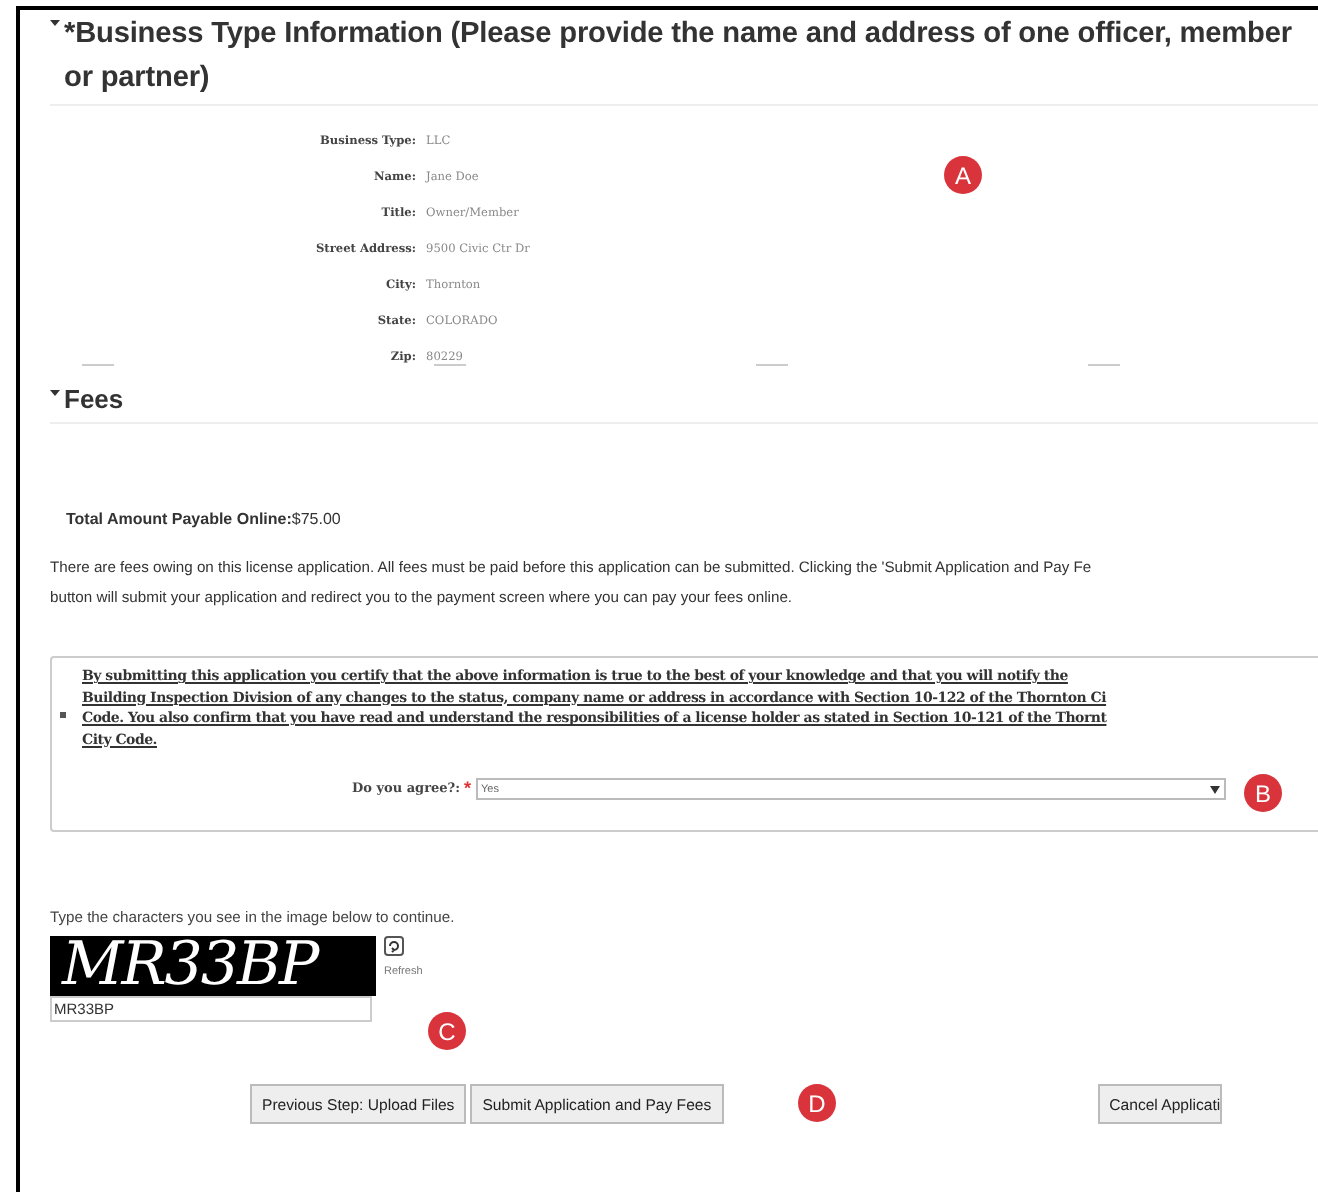 Image resolution: width=1318 pixels, height=1192 pixels. Describe the element at coordinates (63, 714) in the screenshot. I see `bullet-icon` at that location.